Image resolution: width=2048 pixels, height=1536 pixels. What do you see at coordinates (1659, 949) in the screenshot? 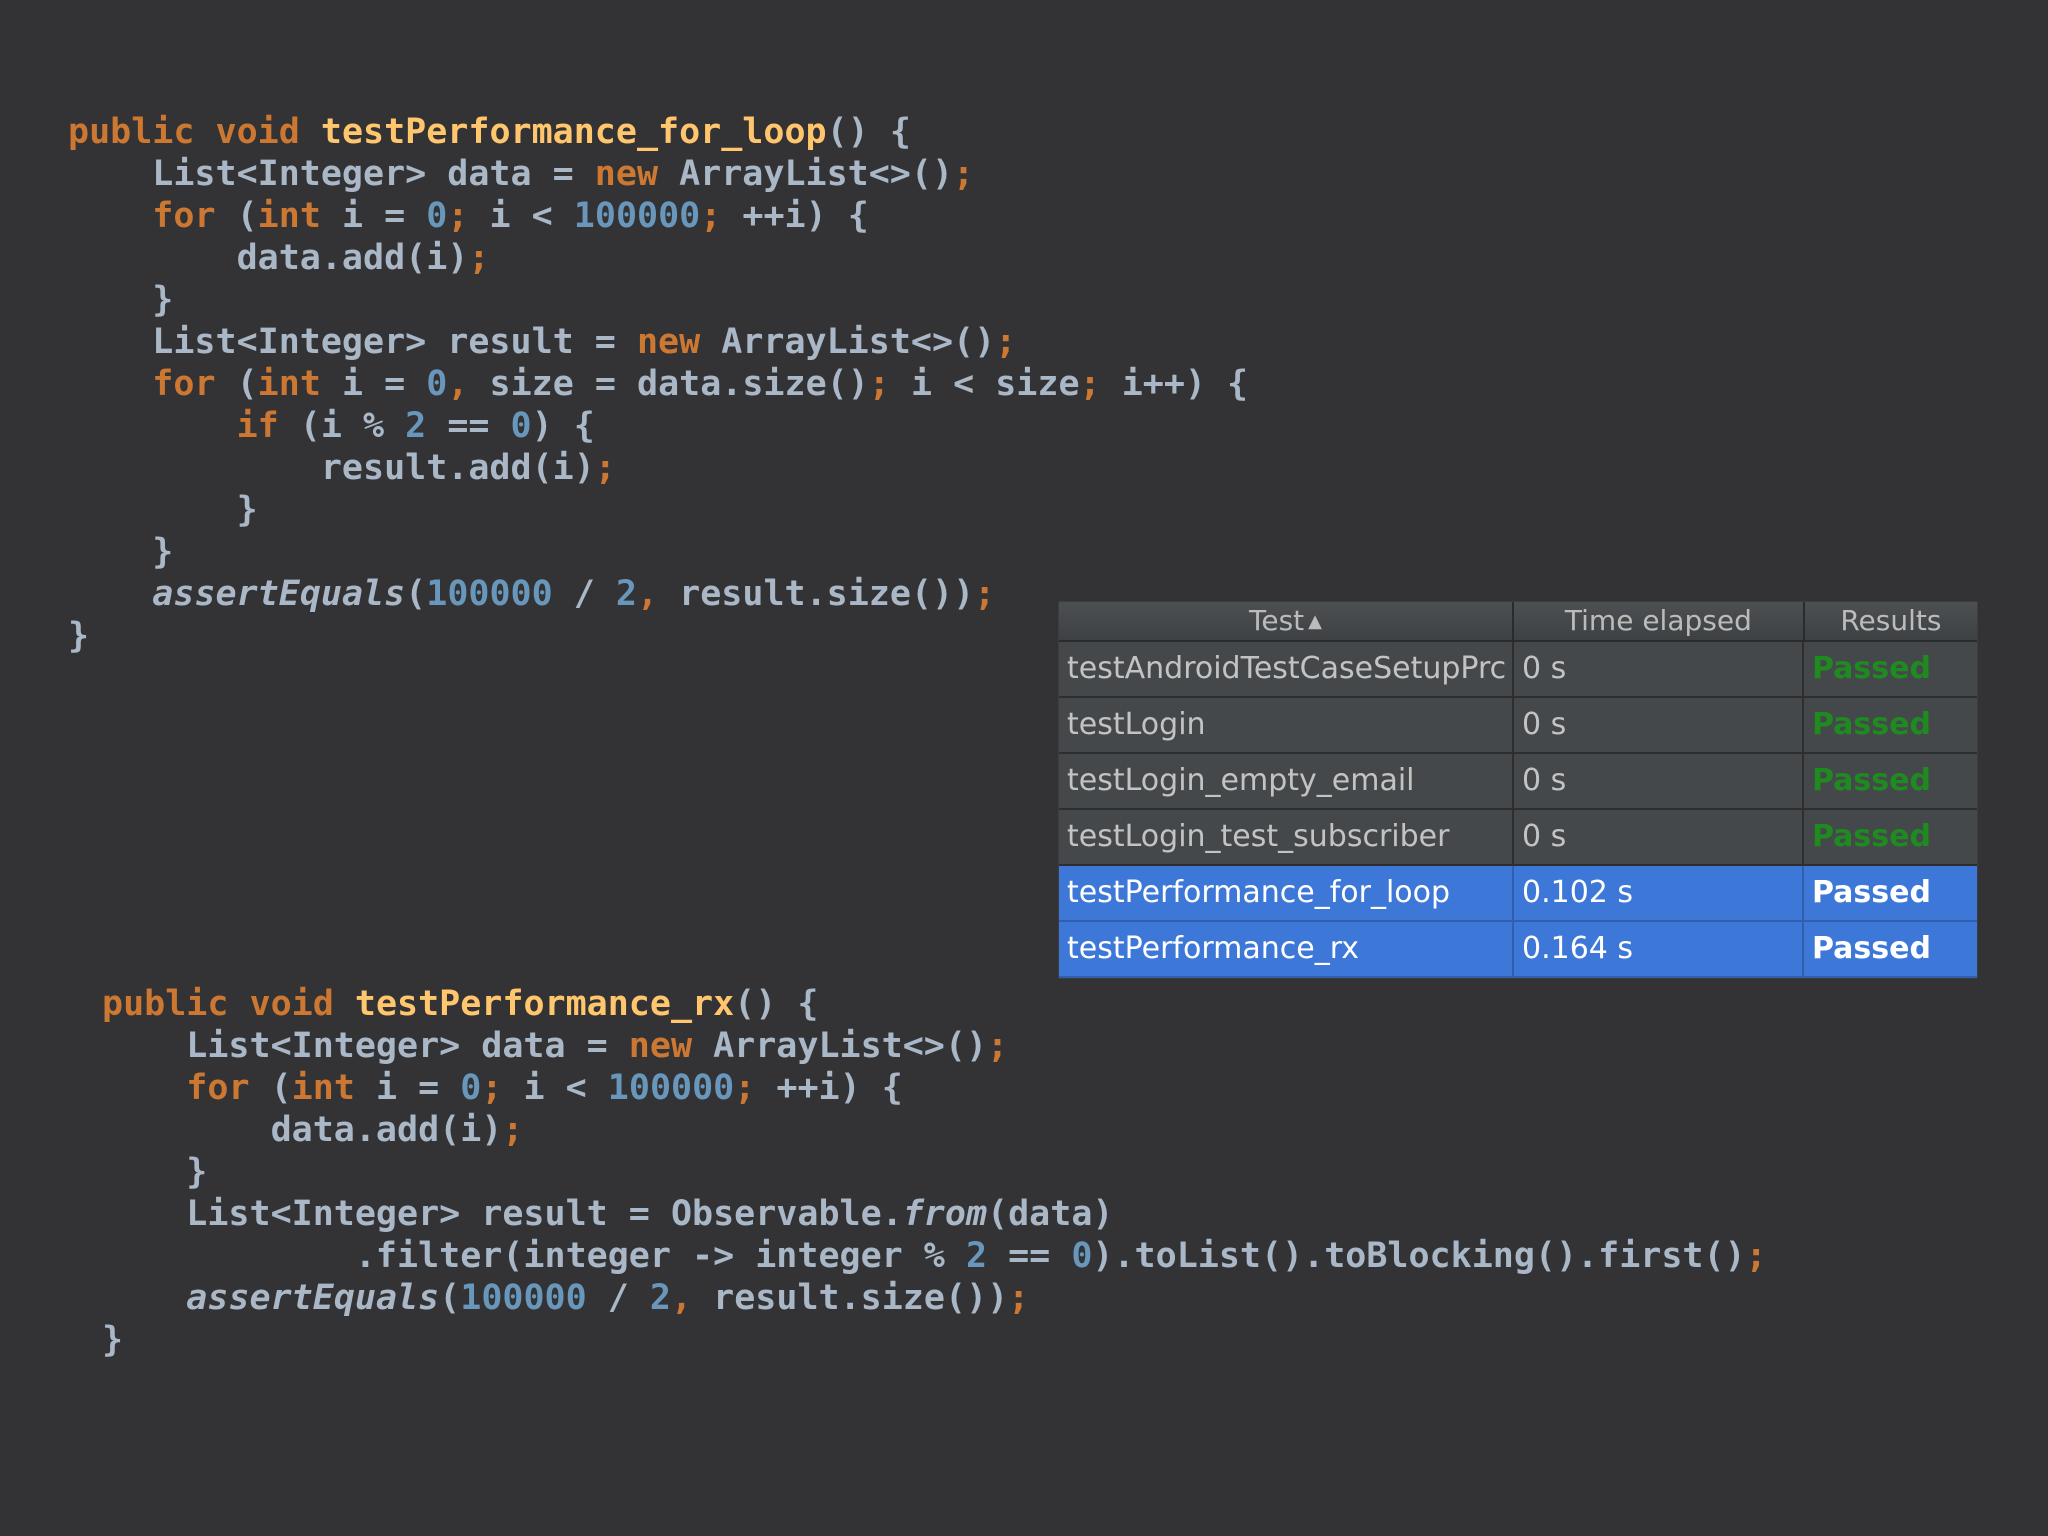
I see `time-elapsed-cell: 0.164 s` at bounding box center [1659, 949].